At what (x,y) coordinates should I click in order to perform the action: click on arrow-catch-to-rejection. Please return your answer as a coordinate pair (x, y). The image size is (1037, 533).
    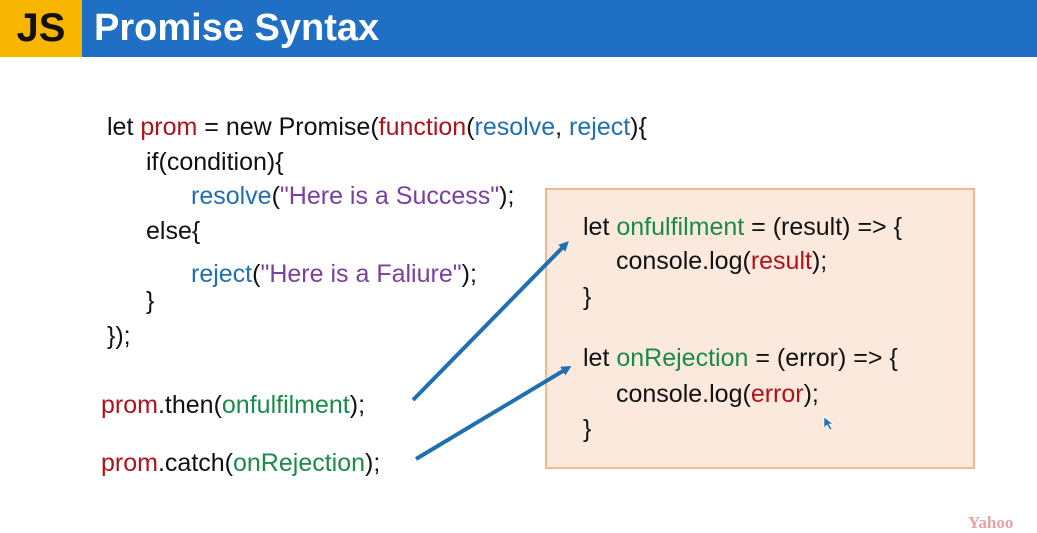
    Looking at the image, I should click on (493, 413).